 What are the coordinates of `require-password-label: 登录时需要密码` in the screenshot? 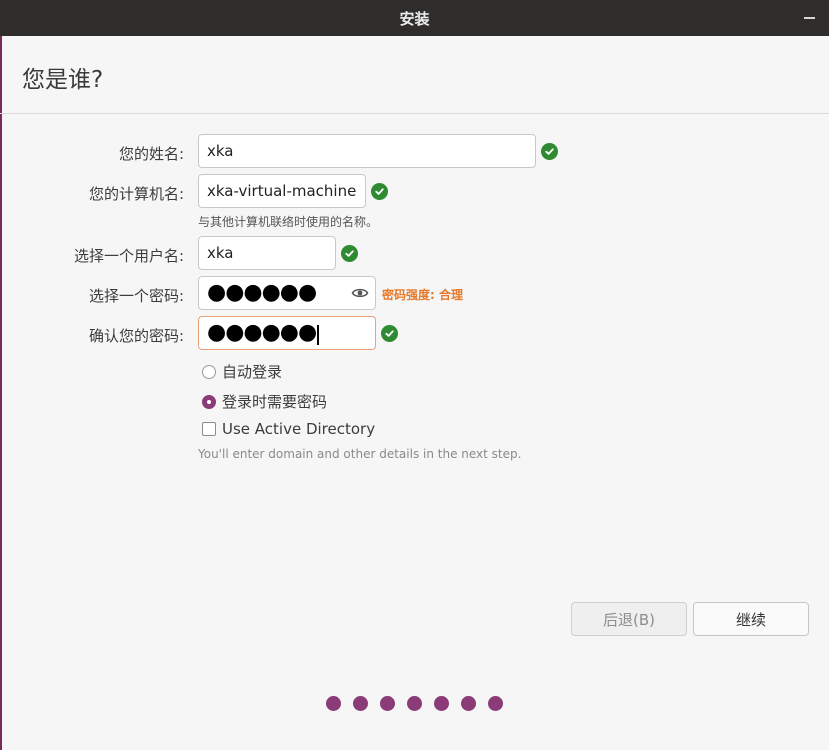 It's located at (275, 402).